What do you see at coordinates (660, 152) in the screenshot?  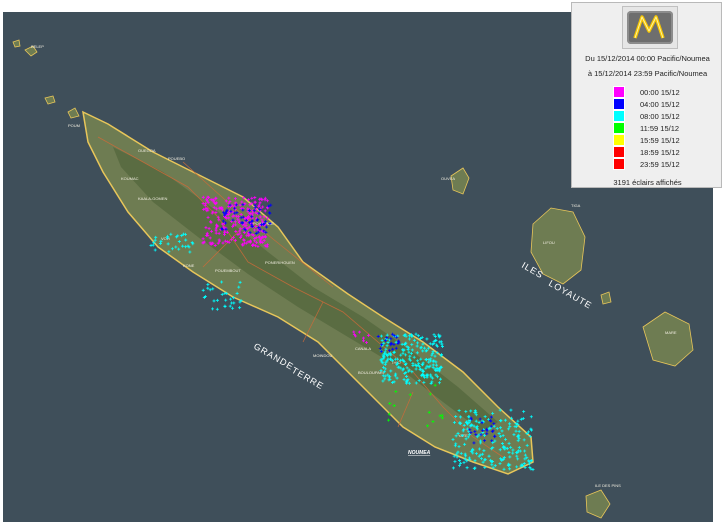 I see `legend-label: 18:59 15/12` at bounding box center [660, 152].